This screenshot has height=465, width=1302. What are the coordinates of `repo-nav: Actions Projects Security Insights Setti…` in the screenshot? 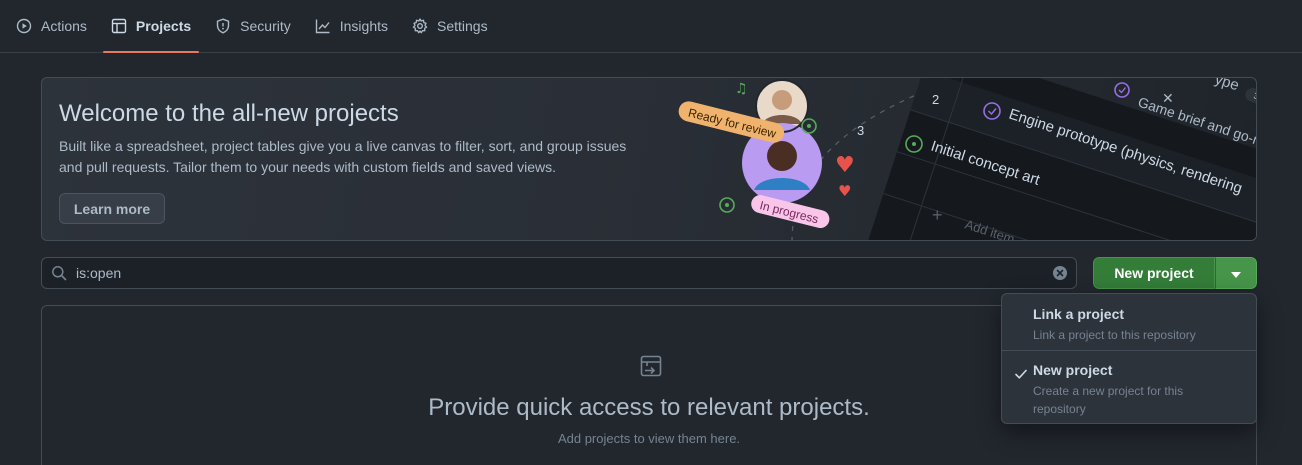 It's located at (651, 26).